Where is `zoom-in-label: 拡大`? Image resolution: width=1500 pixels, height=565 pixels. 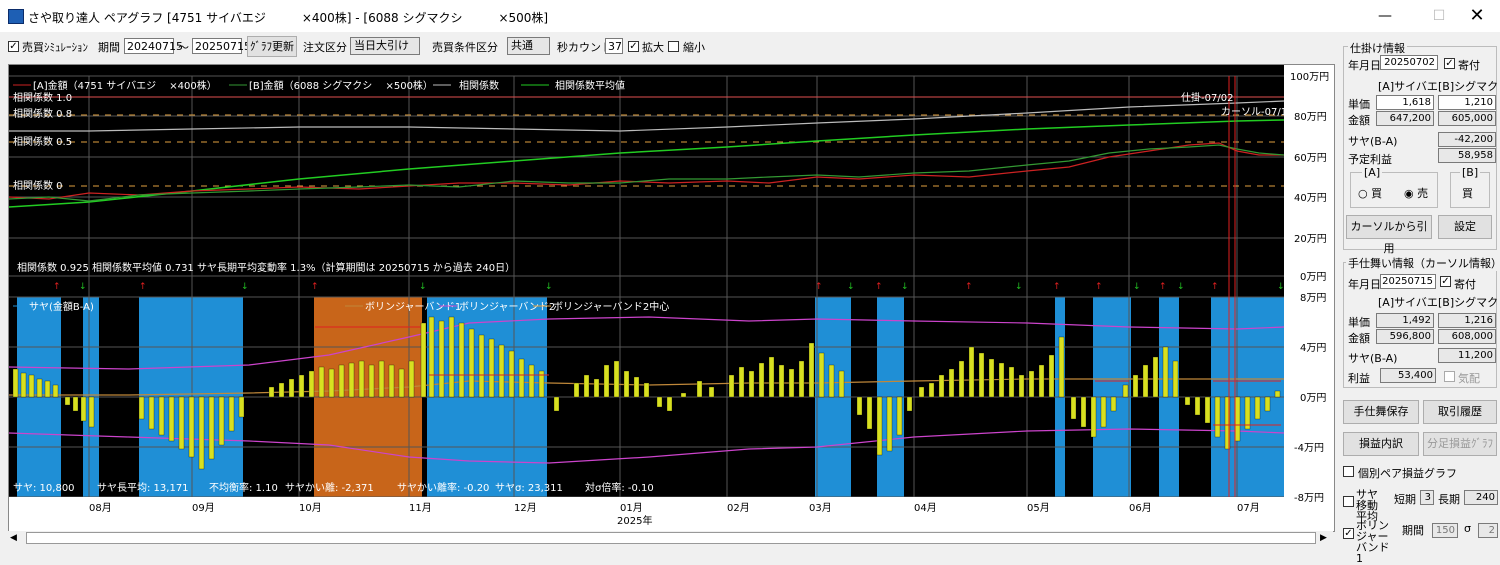 zoom-in-label: 拡大 is located at coordinates (653, 47).